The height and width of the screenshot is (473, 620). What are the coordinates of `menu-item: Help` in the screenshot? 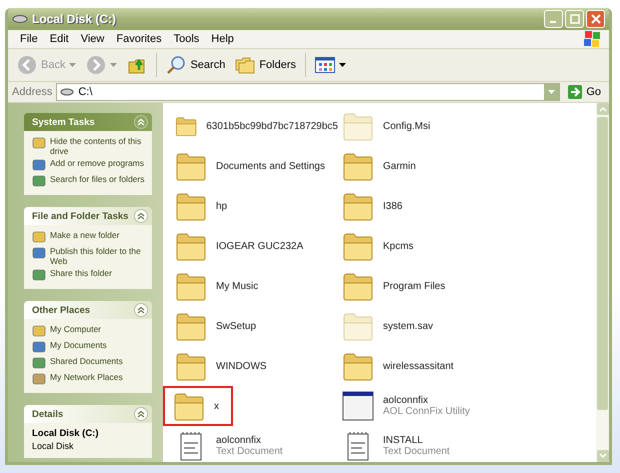 It's located at (222, 39).